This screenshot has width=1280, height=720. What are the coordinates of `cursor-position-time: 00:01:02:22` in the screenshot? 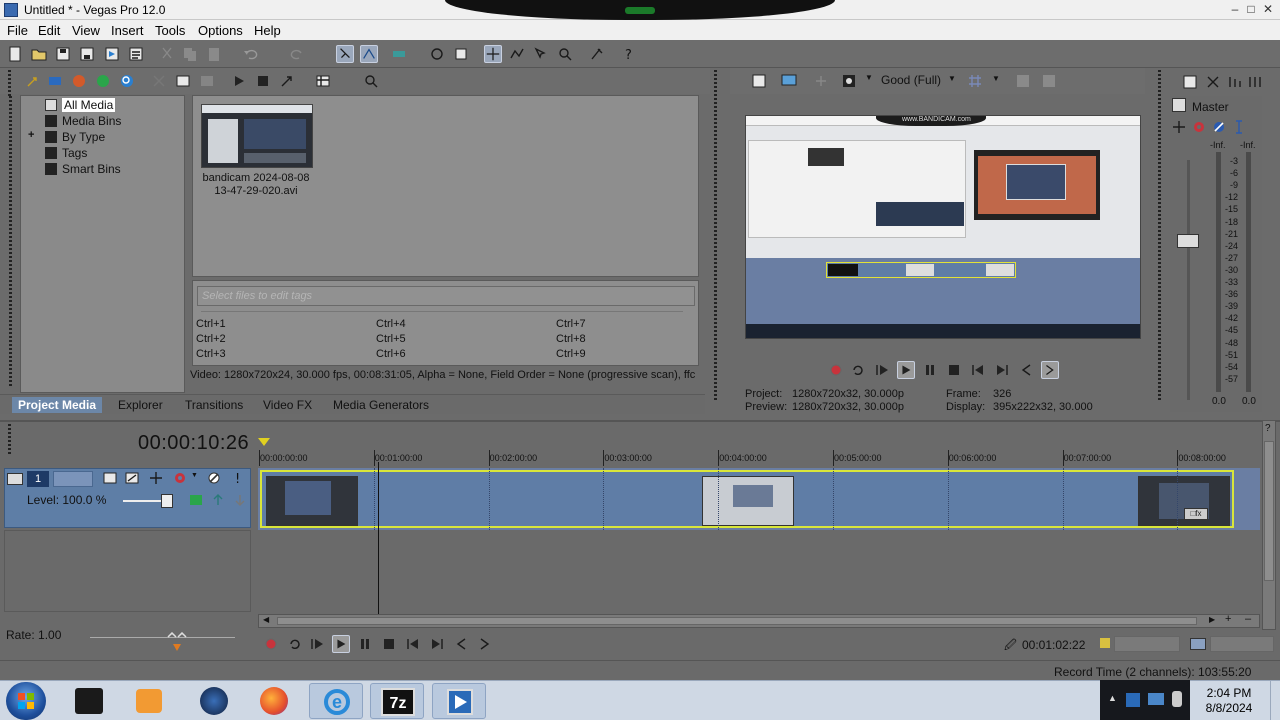 It's located at (1053, 645).